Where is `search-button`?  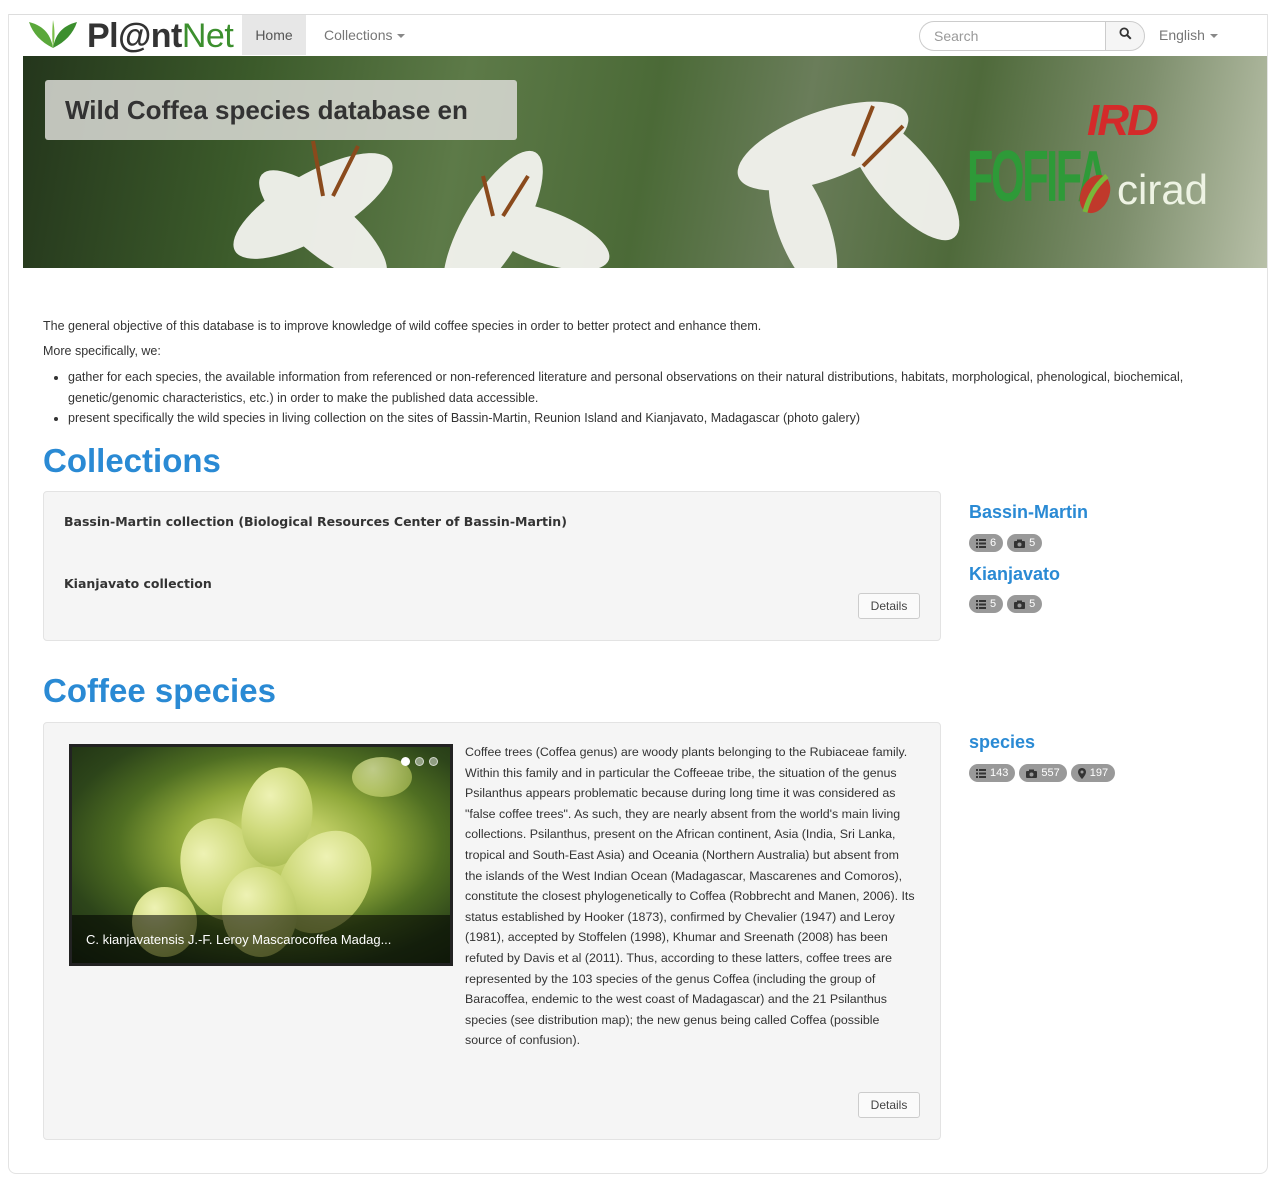 search-button is located at coordinates (1125, 36).